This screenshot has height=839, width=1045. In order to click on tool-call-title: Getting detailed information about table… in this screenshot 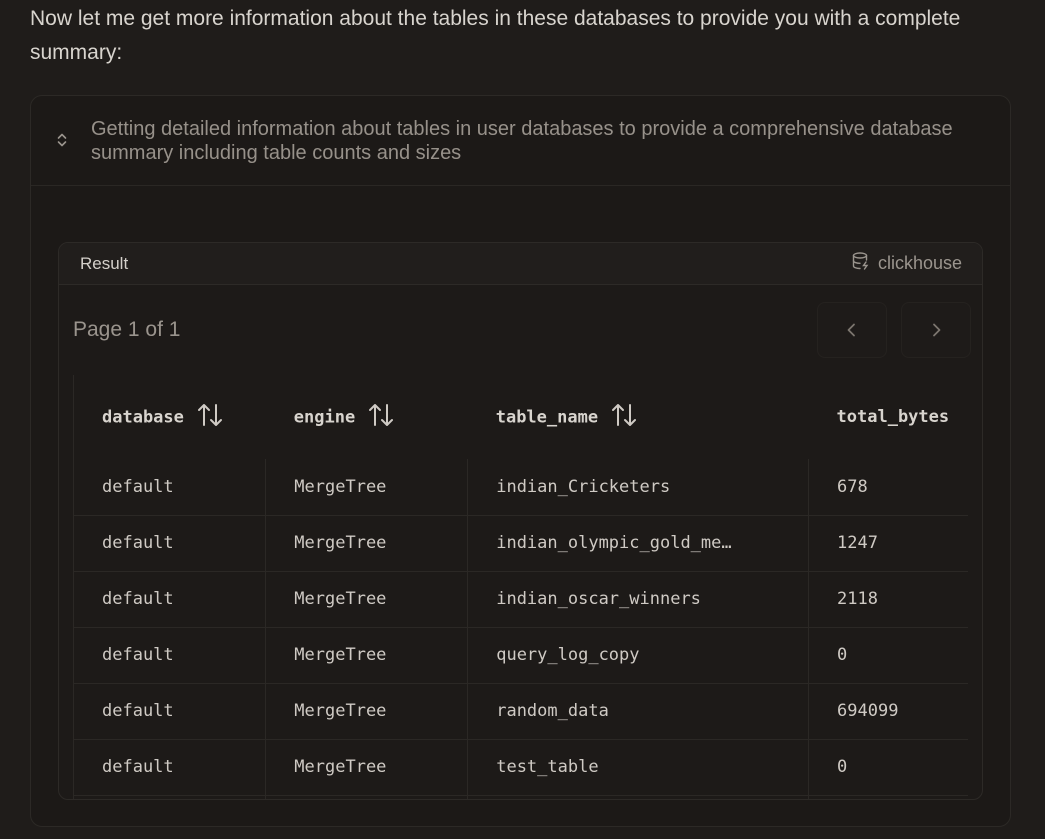, I will do `click(522, 141)`.